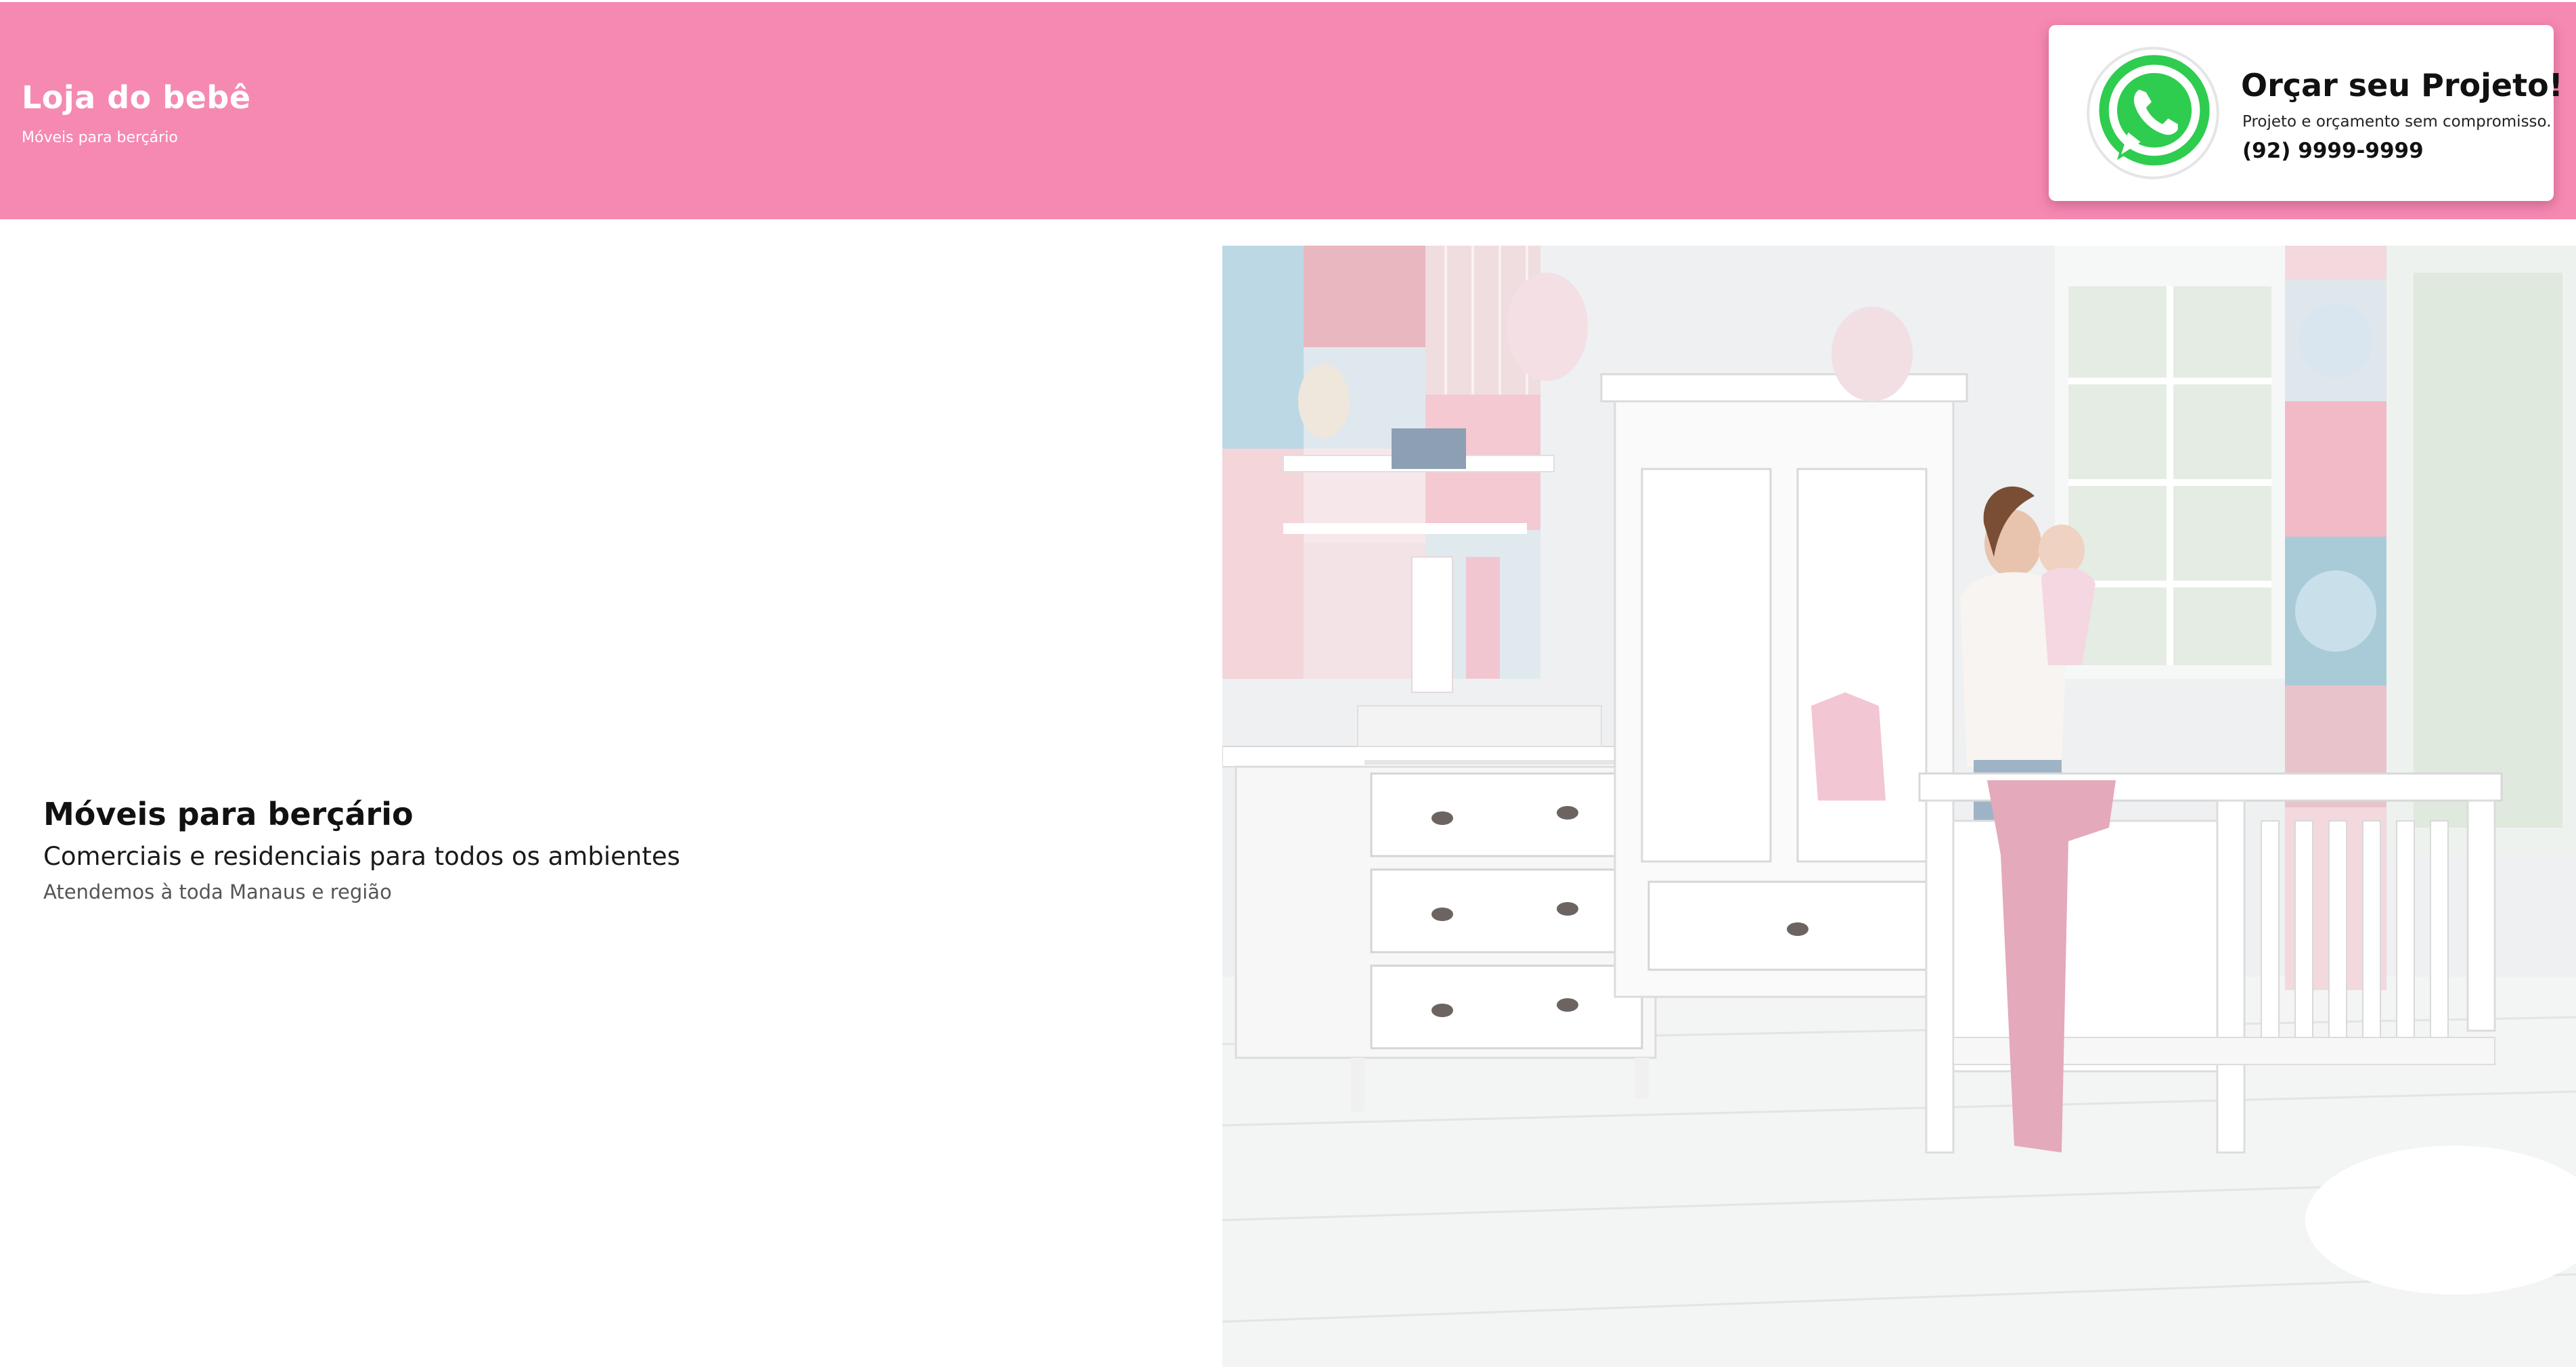 The width and height of the screenshot is (2576, 1367). Describe the element at coordinates (228, 814) in the screenshot. I see `hero-title: Móveis para berçário` at that location.